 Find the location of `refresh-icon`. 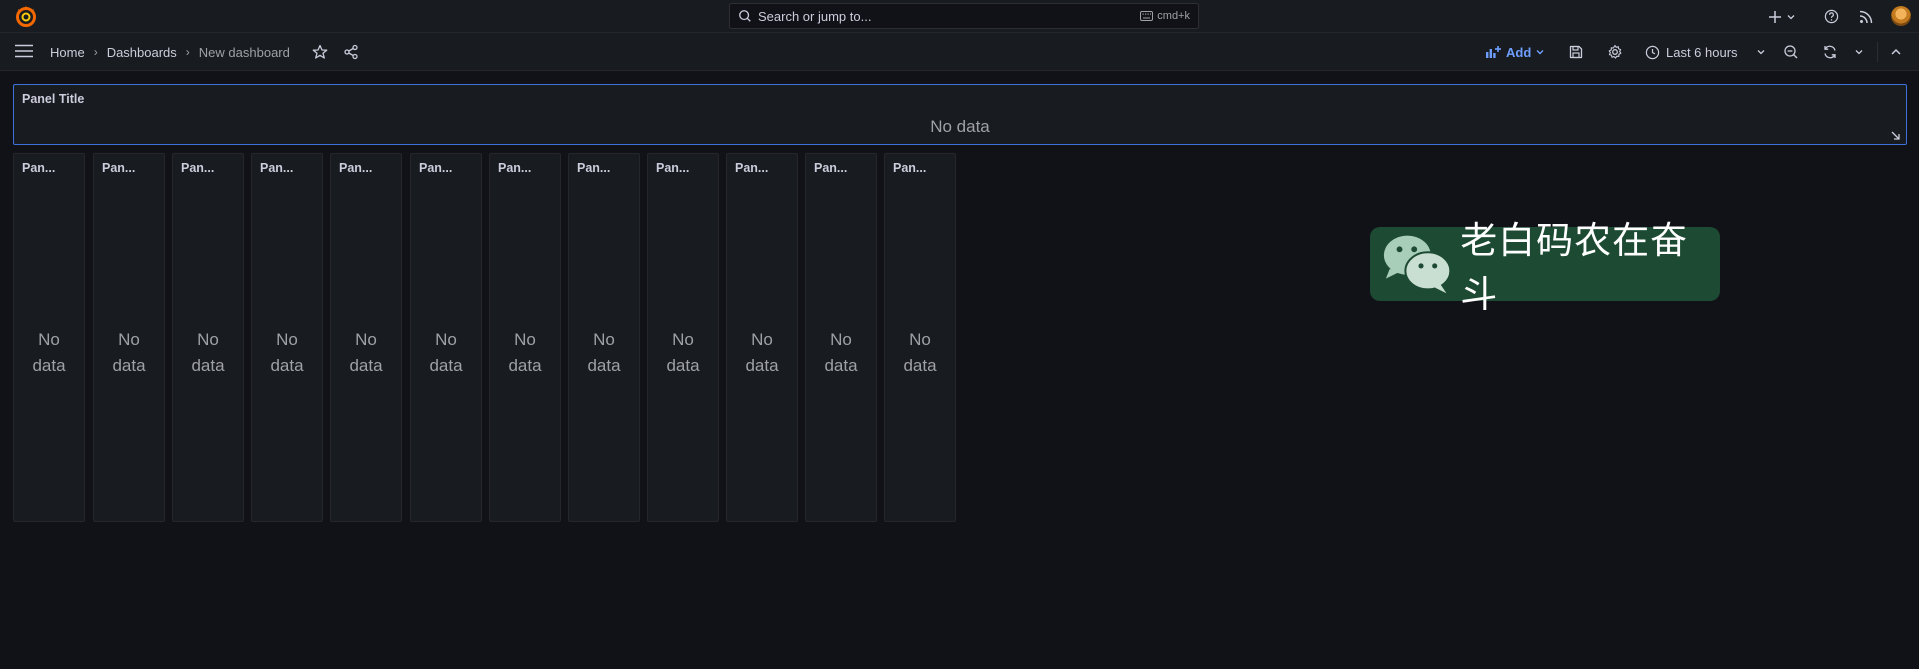

refresh-icon is located at coordinates (1830, 52).